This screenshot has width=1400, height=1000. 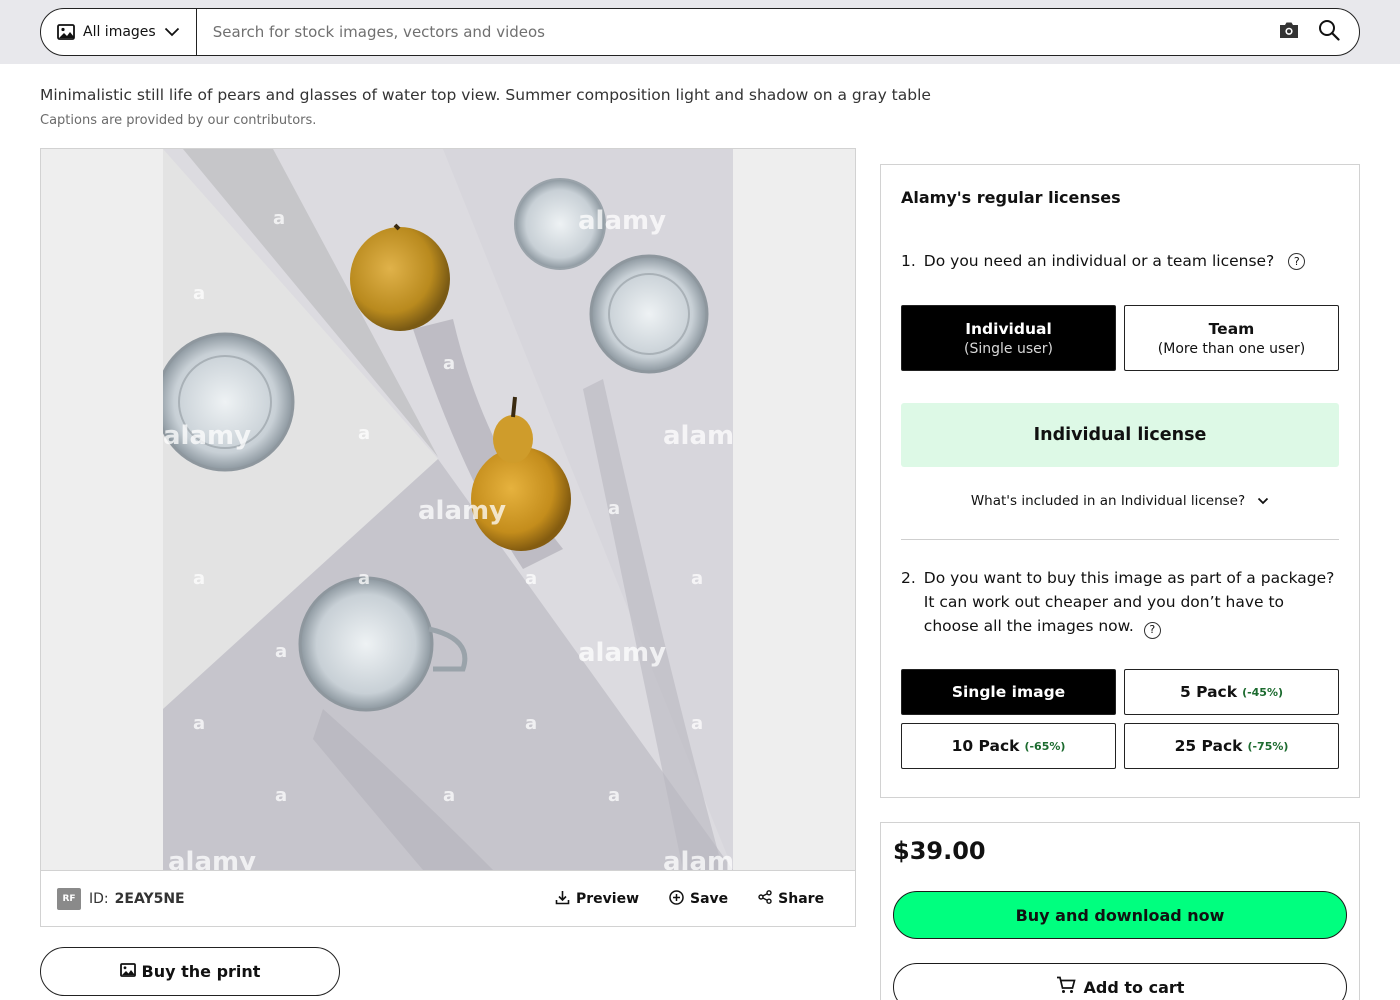 What do you see at coordinates (562, 899) in the screenshot?
I see `download-icon` at bounding box center [562, 899].